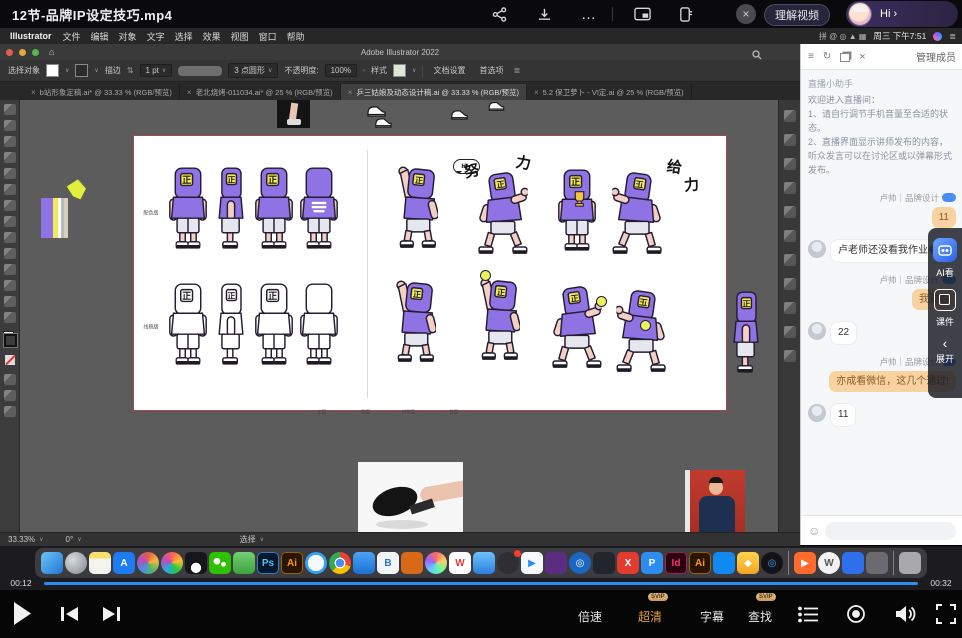  I want to click on dock-app-illustrator-2: Ai, so click(700, 563).